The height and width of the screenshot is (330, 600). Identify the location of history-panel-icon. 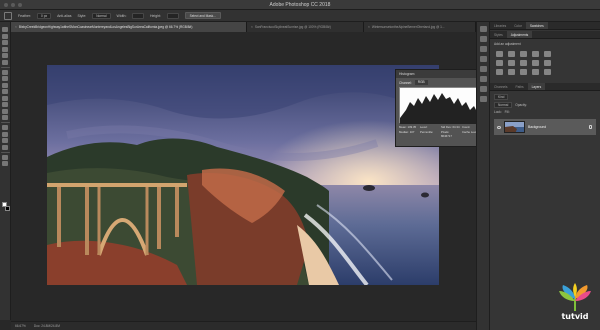
(483, 29).